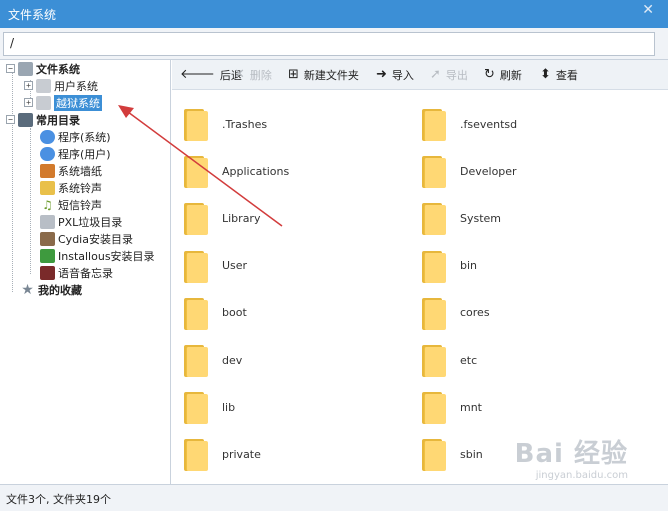 This screenshot has width=668, height=511. Describe the element at coordinates (43, 119) in the screenshot. I see `tree-node-common-dirs: − 常用目录` at that location.